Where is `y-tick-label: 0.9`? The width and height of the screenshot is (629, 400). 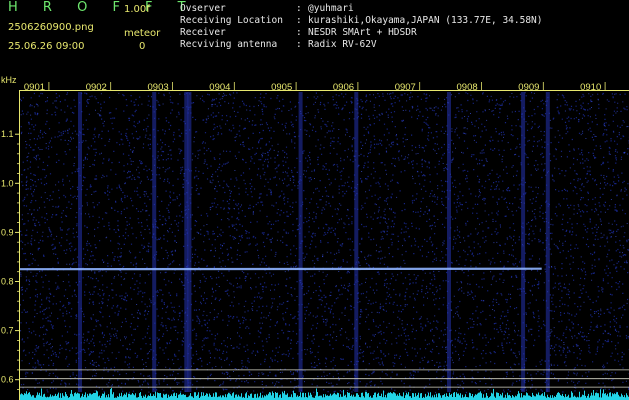 y-tick-label: 0.9 is located at coordinates (7, 232).